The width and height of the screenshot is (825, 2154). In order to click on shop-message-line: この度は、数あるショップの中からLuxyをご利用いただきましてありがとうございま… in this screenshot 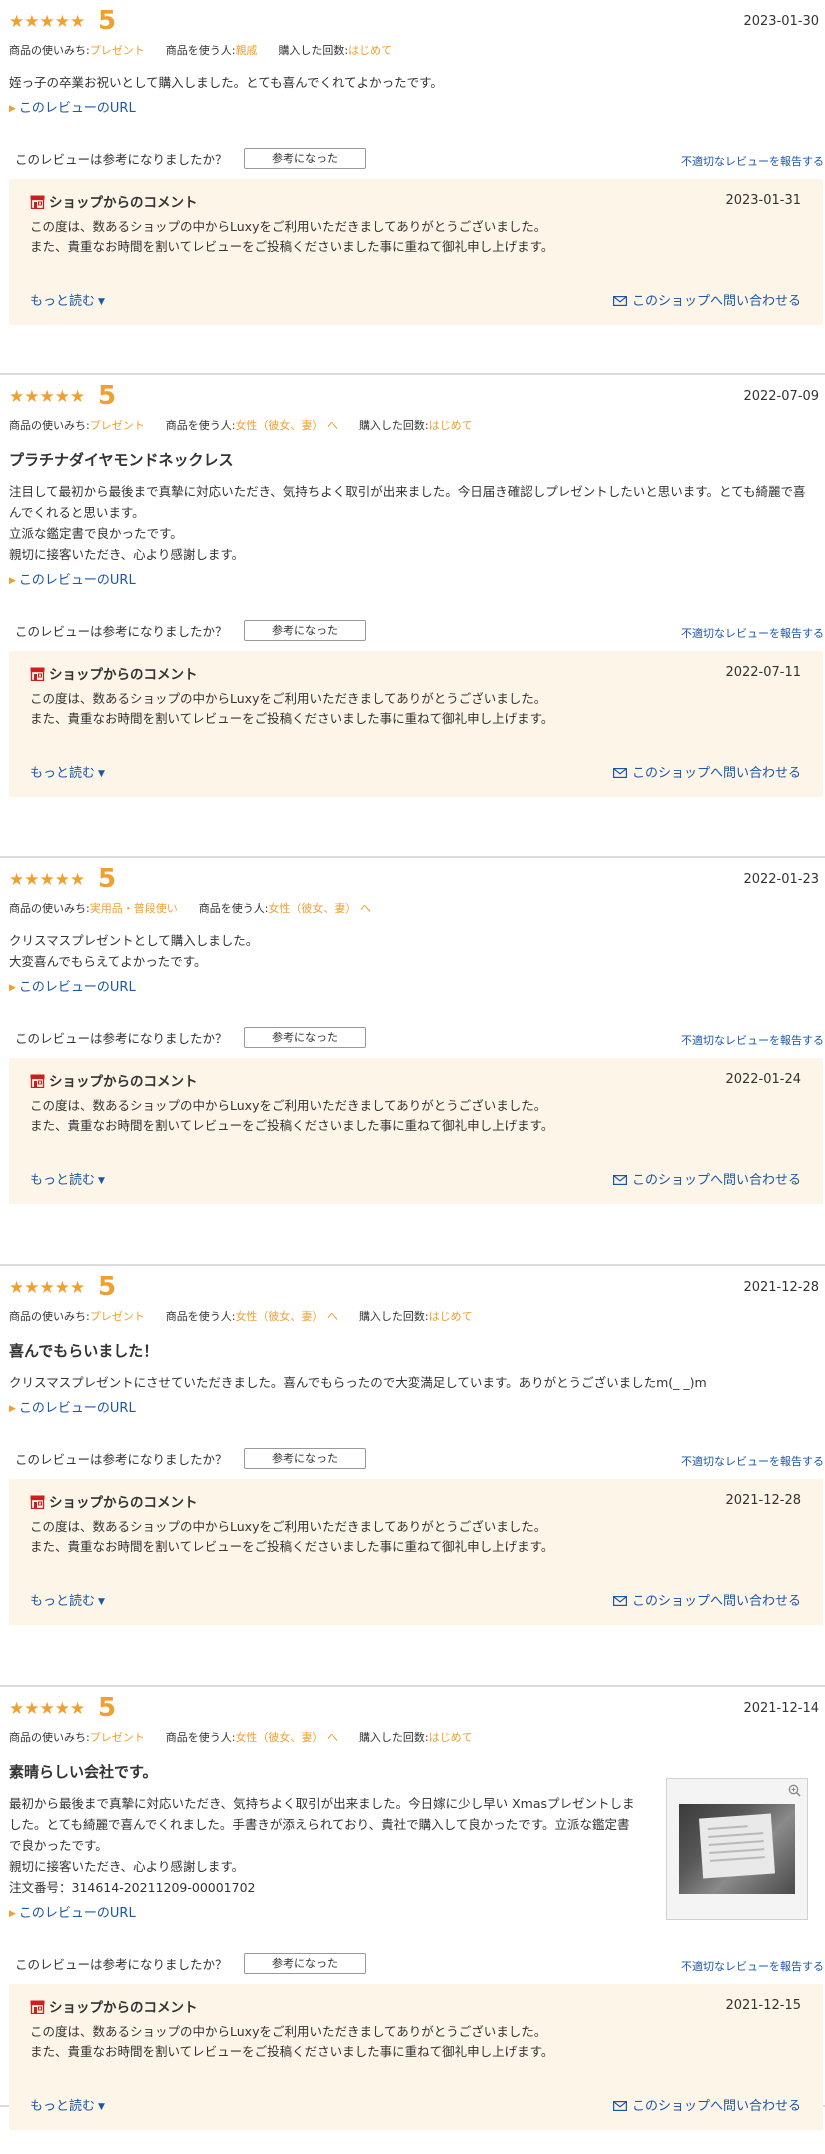, I will do `click(288, 2031)`.